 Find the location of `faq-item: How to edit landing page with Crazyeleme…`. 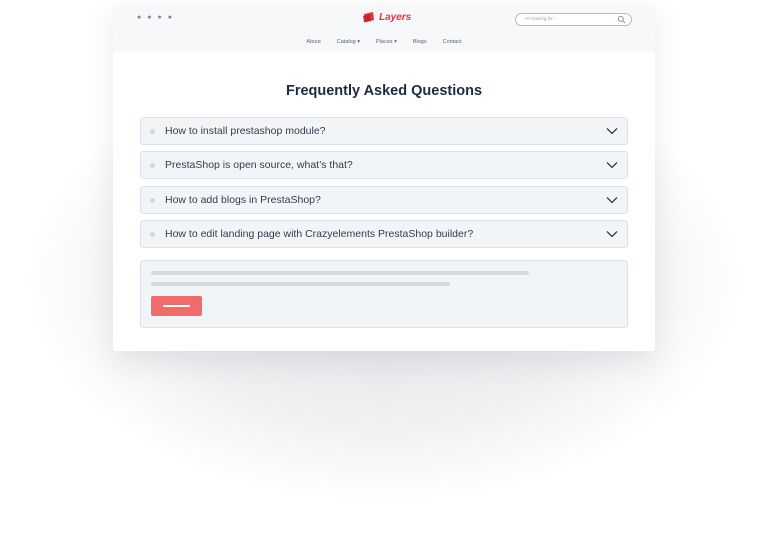

faq-item: How to edit landing page with Crazyeleme… is located at coordinates (384, 234).